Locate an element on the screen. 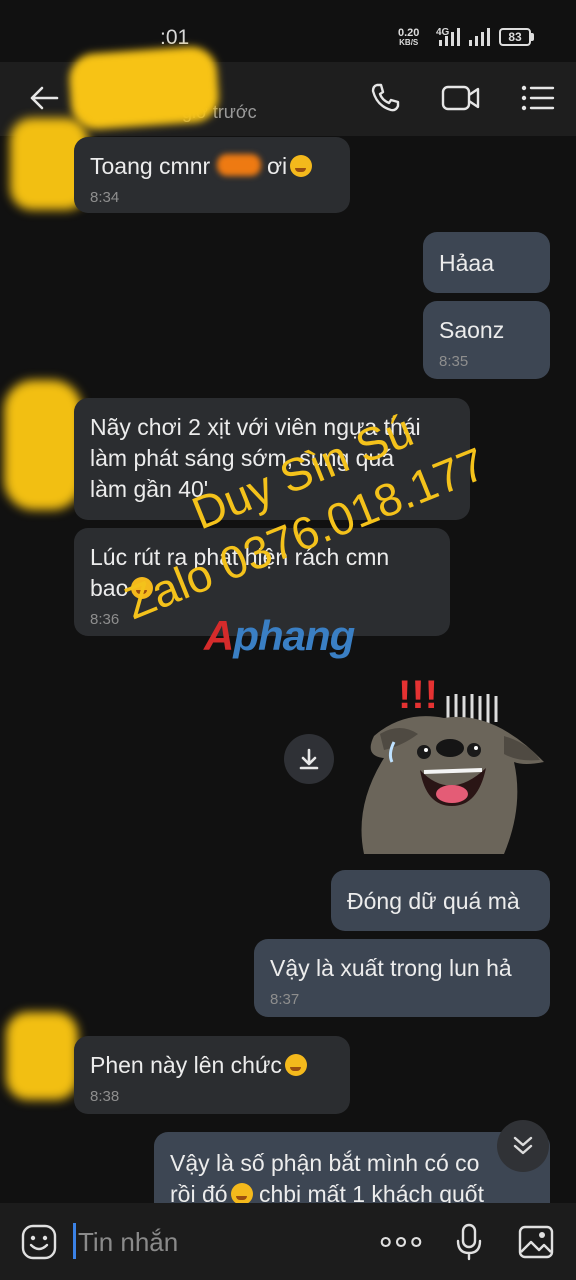 The image size is (576, 1280). chevron-down-icon is located at coordinates (523, 1145).